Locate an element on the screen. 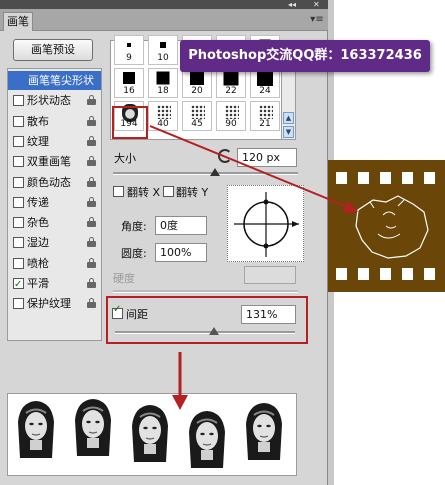 This screenshot has height=485, width=445. qq-group-banner: Photoshop交流QQ群：163372436 is located at coordinates (305, 56).